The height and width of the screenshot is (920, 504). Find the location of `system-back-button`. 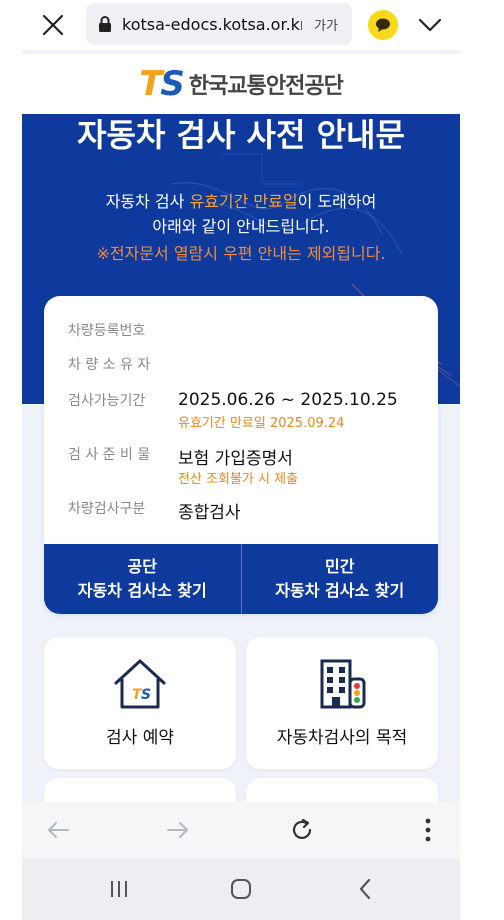

system-back-button is located at coordinates (365, 889).